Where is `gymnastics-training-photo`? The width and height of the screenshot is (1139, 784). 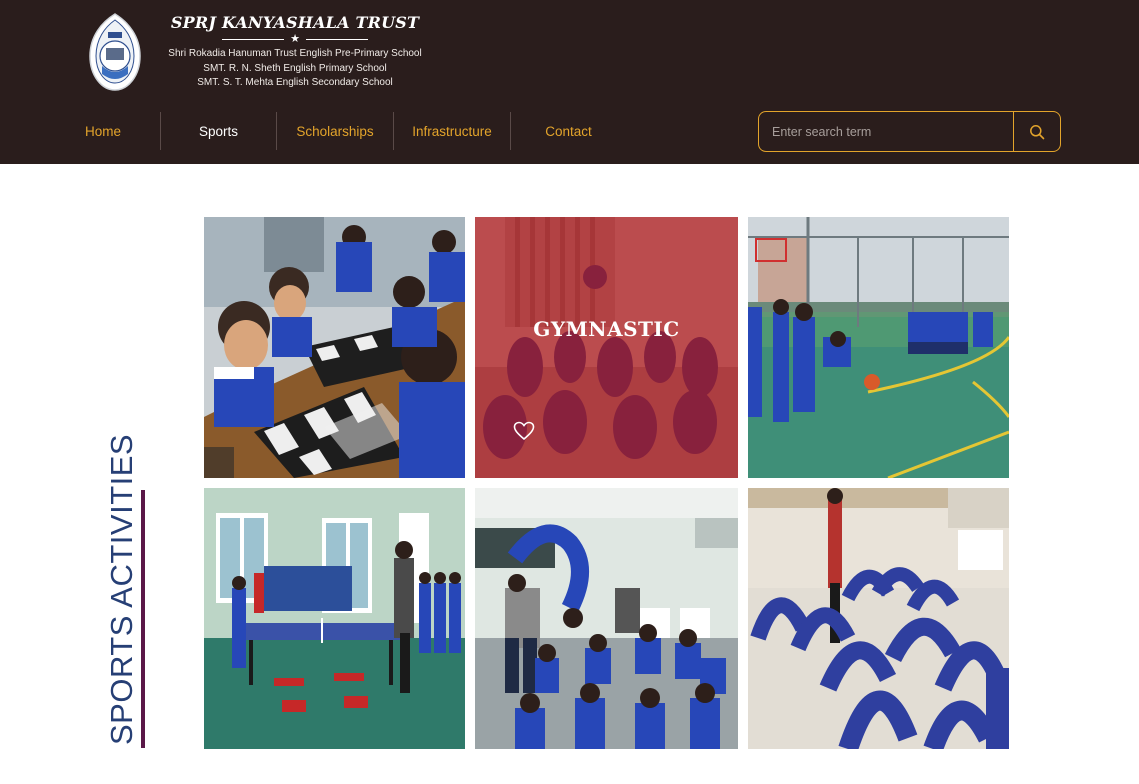 gymnastics-training-photo is located at coordinates (606, 618).